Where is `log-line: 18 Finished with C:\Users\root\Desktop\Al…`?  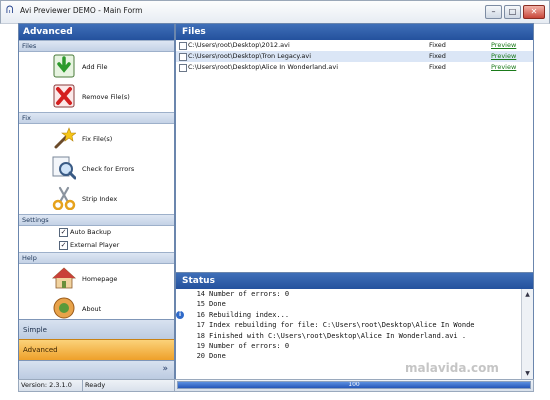 log-line: 18 Finished with C:\Users\root\Desktop\Al… is located at coordinates (348, 336).